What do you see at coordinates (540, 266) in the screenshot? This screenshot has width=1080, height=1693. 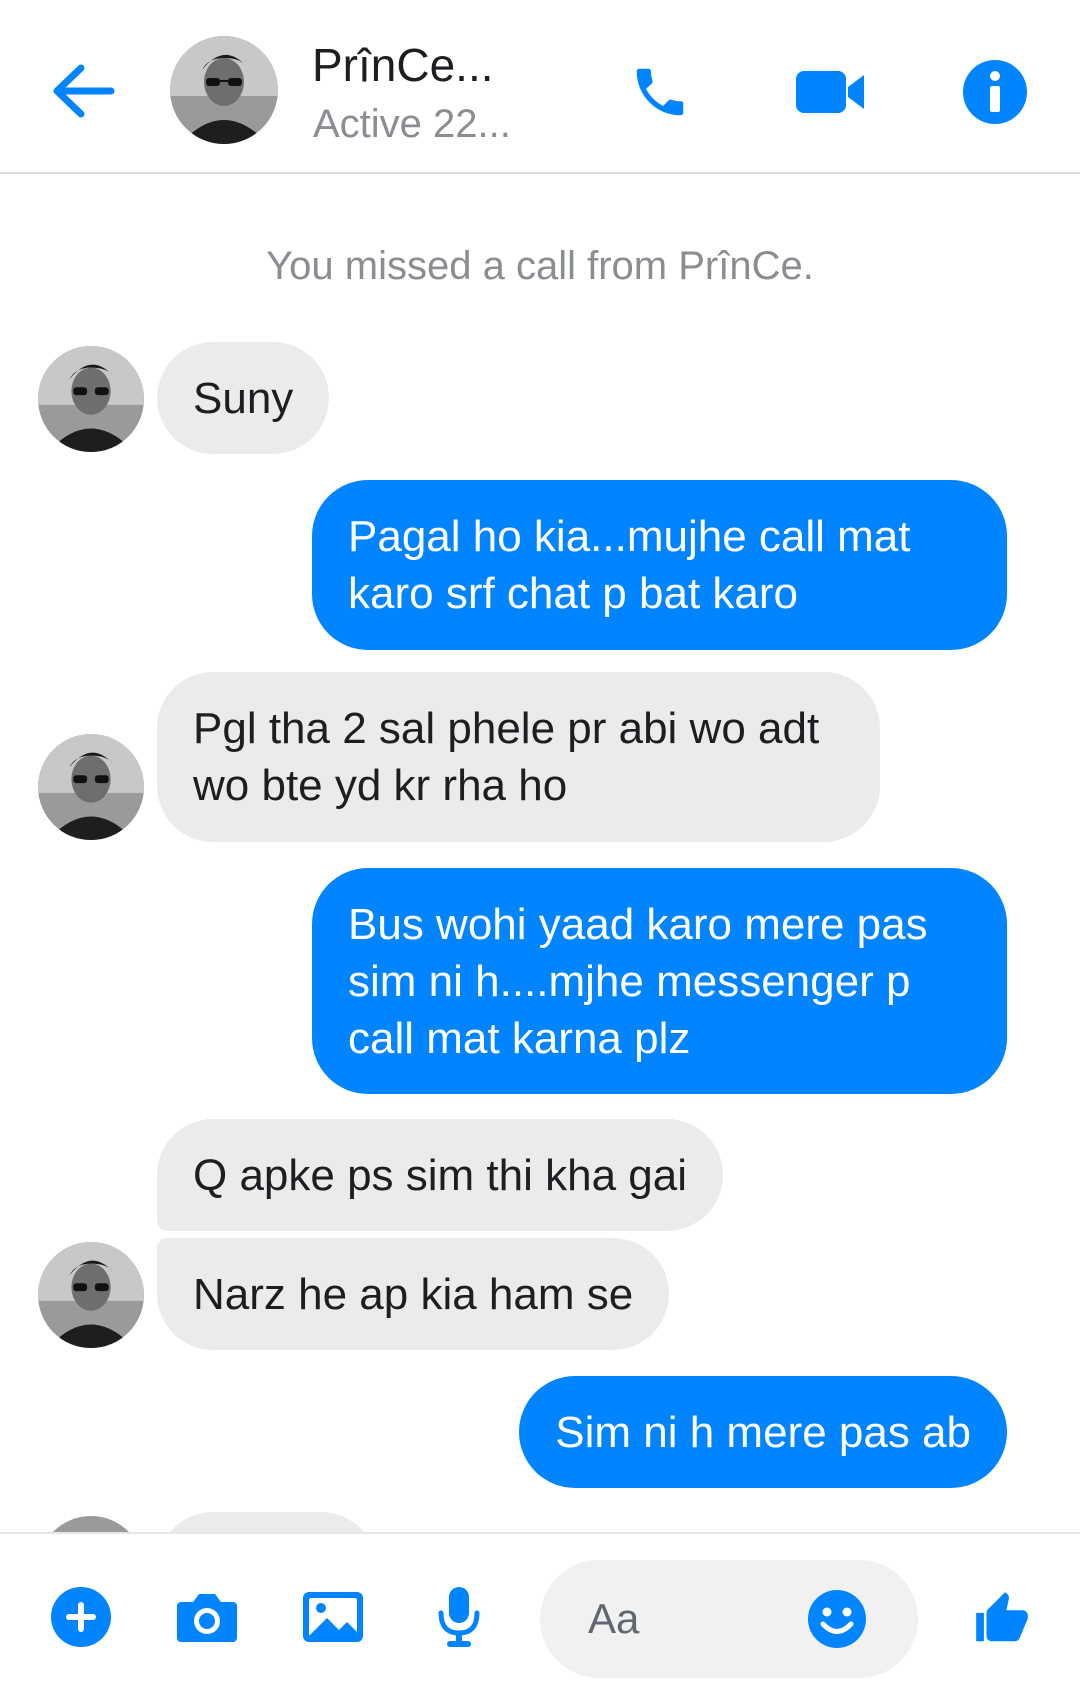 I see `missed-call-notice: You missed a call from PrînCe.` at bounding box center [540, 266].